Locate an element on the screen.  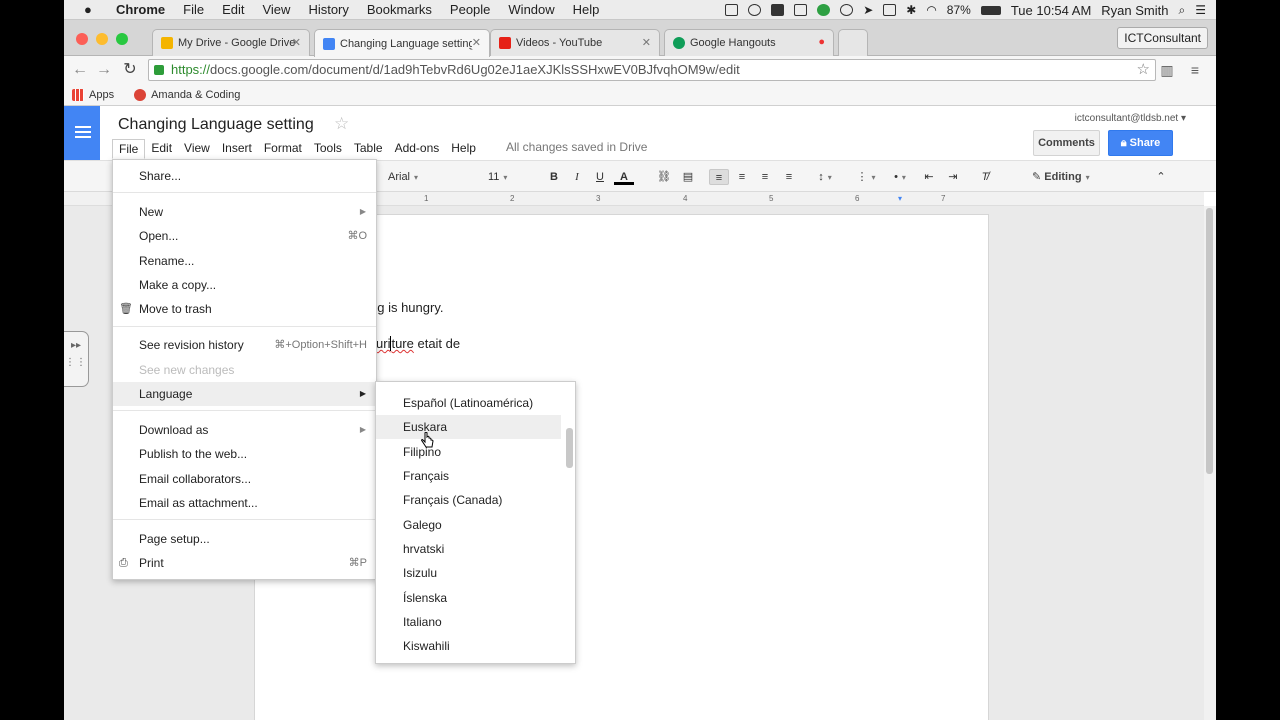
menubar-help: Help is located at coordinates (586, 9).